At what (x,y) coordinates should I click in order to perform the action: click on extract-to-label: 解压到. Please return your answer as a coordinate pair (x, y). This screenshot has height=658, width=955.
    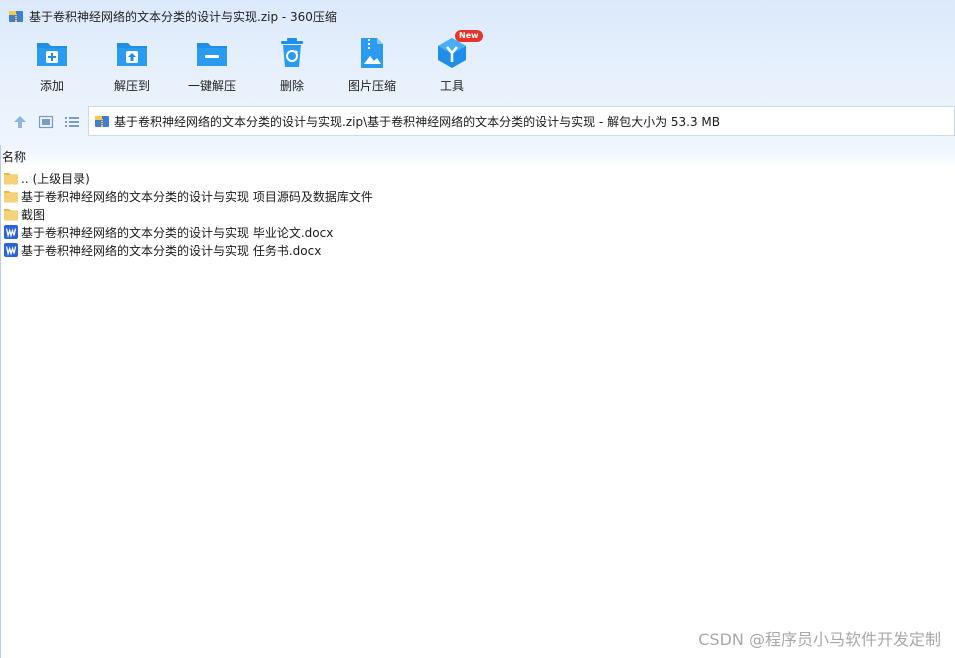
    Looking at the image, I should click on (131, 86).